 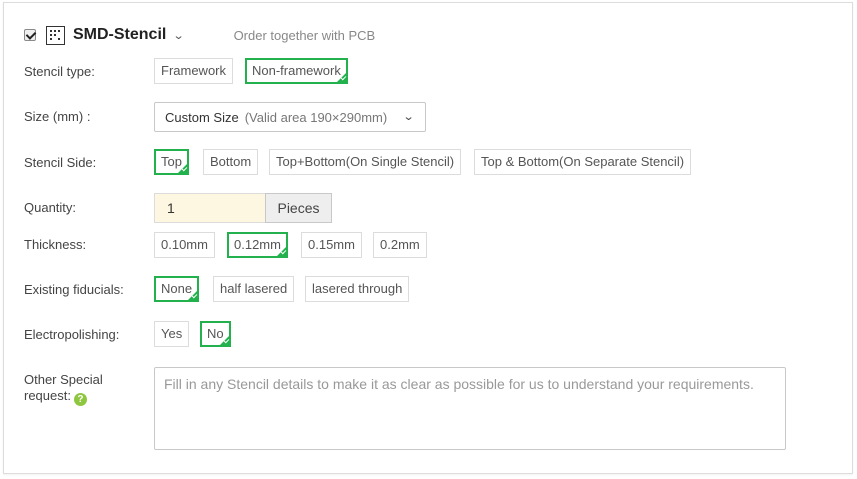 I want to click on stencil-side-option-bottom: Bottom, so click(x=231, y=162).